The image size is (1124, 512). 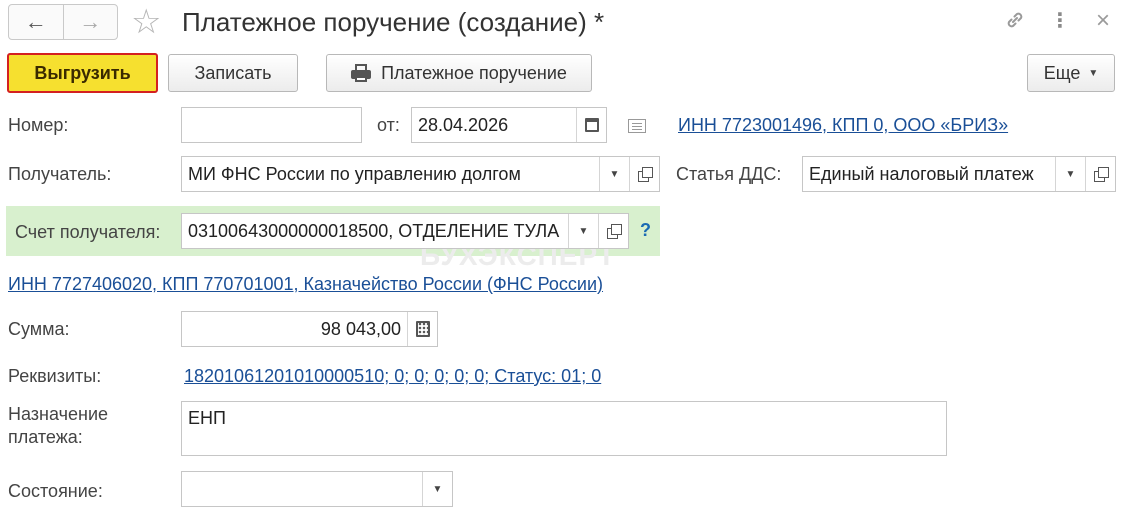 What do you see at coordinates (921, 173) in the screenshot?
I see `dds-value: Единый налоговый платеж` at bounding box center [921, 173].